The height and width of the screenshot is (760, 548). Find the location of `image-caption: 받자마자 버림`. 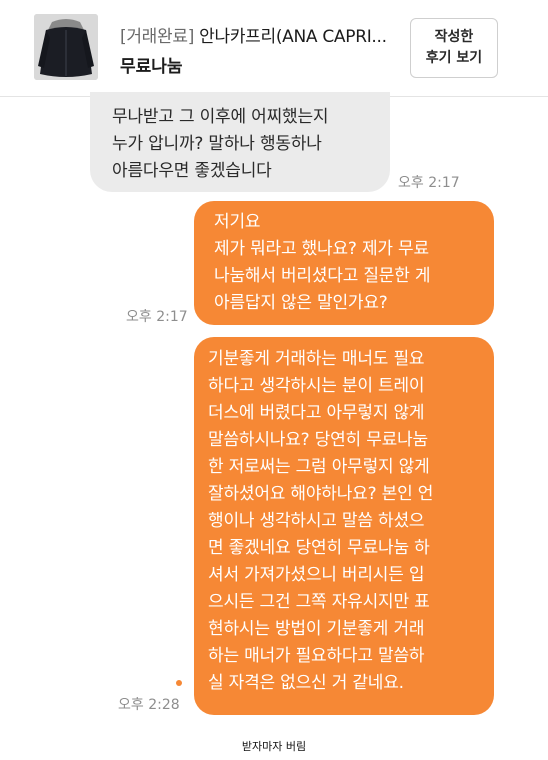

image-caption: 받자마자 버림 is located at coordinates (274, 746).